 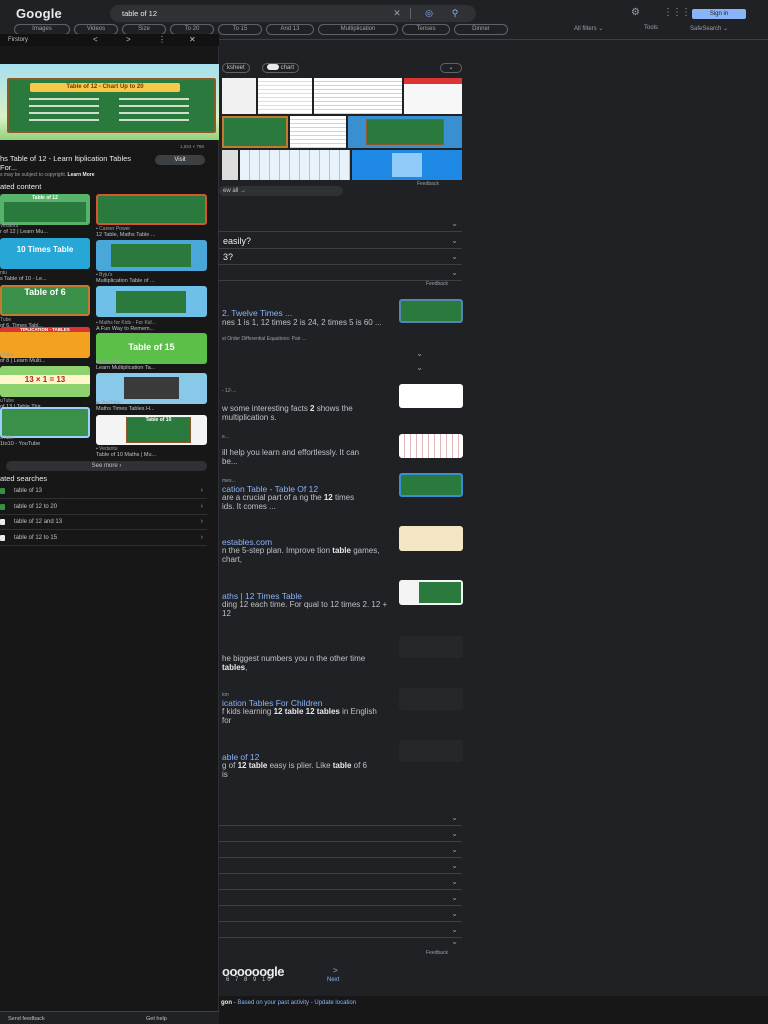 I want to click on image-chip-worksheet: ksheet, so click(x=236, y=68).